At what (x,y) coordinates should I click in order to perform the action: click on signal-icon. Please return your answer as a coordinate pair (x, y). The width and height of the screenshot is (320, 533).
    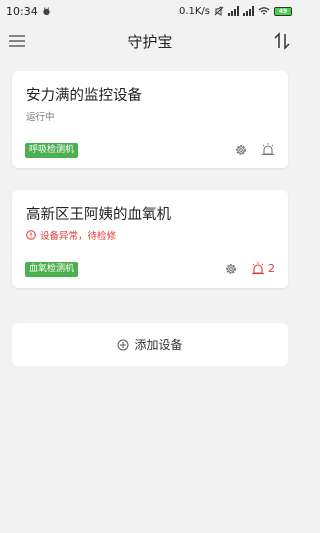
    Looking at the image, I should click on (233, 11).